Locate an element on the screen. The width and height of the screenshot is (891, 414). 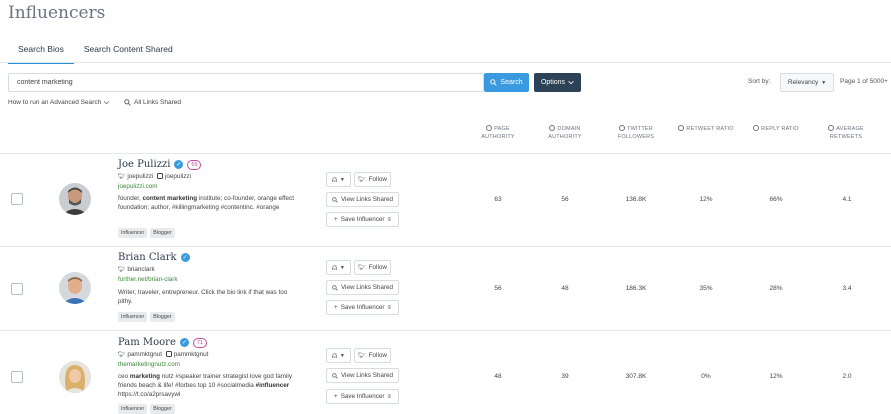
reply-ratio-value: 66% is located at coordinates (776, 199).